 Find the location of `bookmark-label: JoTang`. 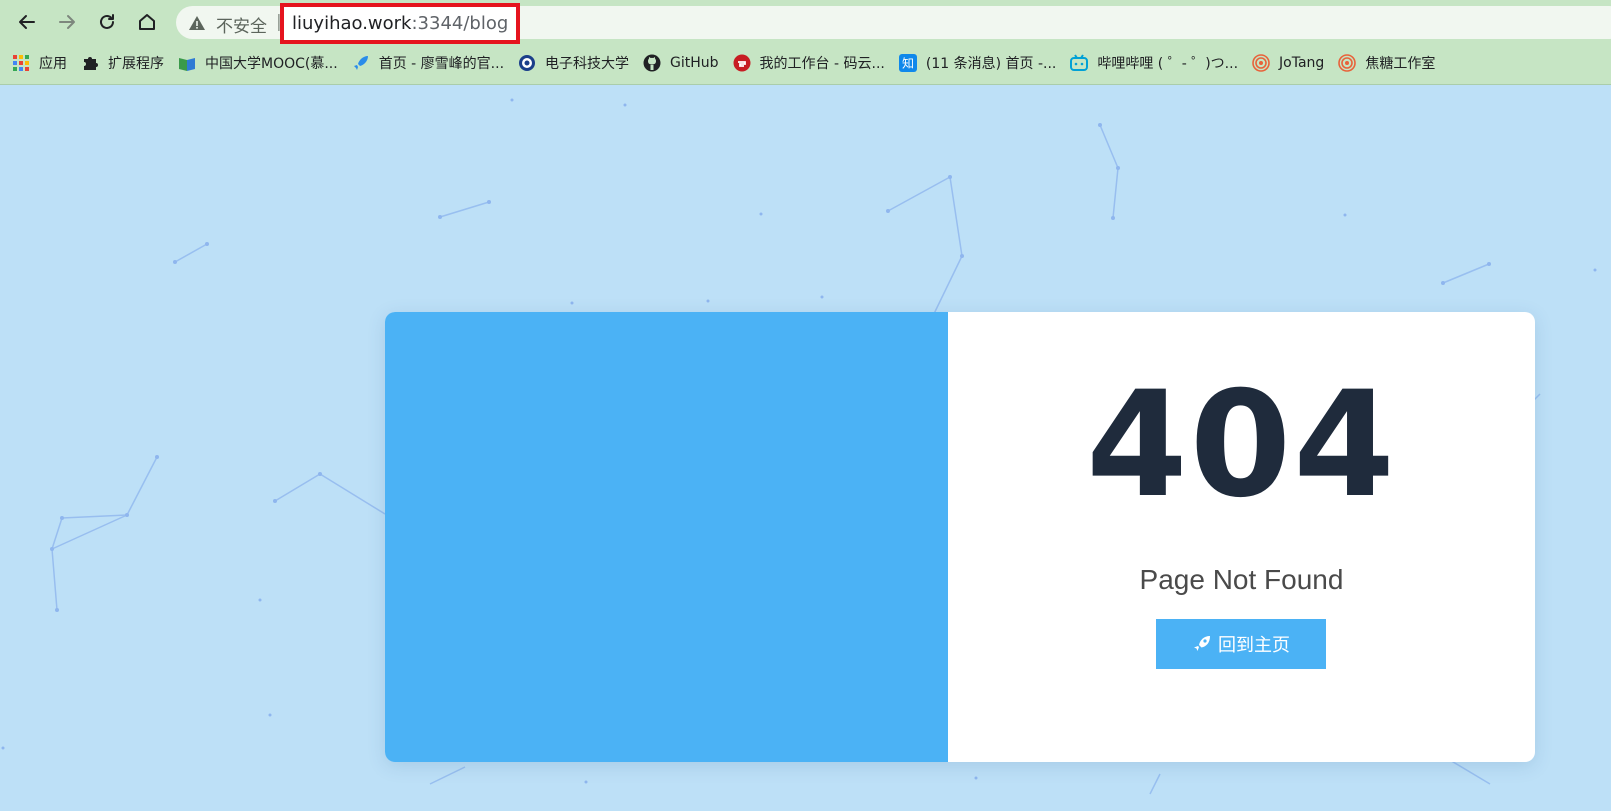

bookmark-label: JoTang is located at coordinates (1302, 63).